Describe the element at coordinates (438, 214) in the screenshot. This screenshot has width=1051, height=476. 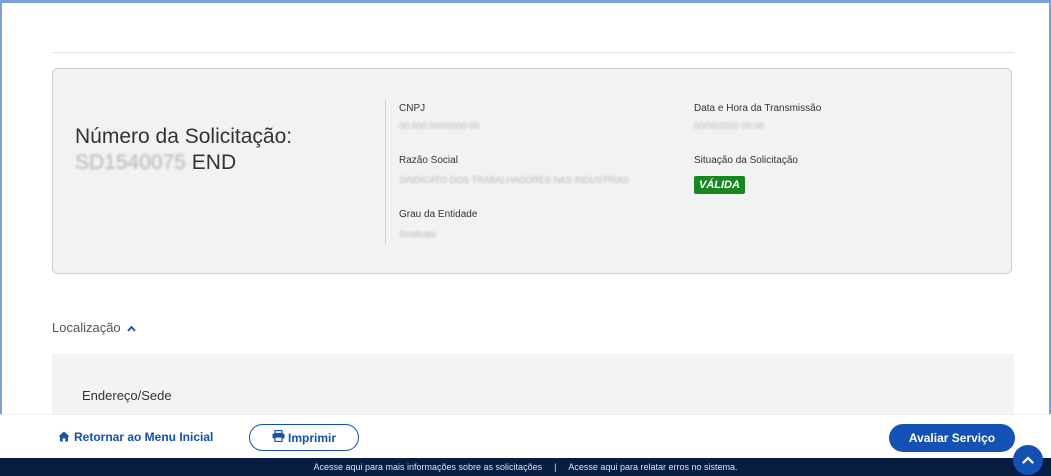
I see `grau-entidade-label: Grau da Entidade` at that location.